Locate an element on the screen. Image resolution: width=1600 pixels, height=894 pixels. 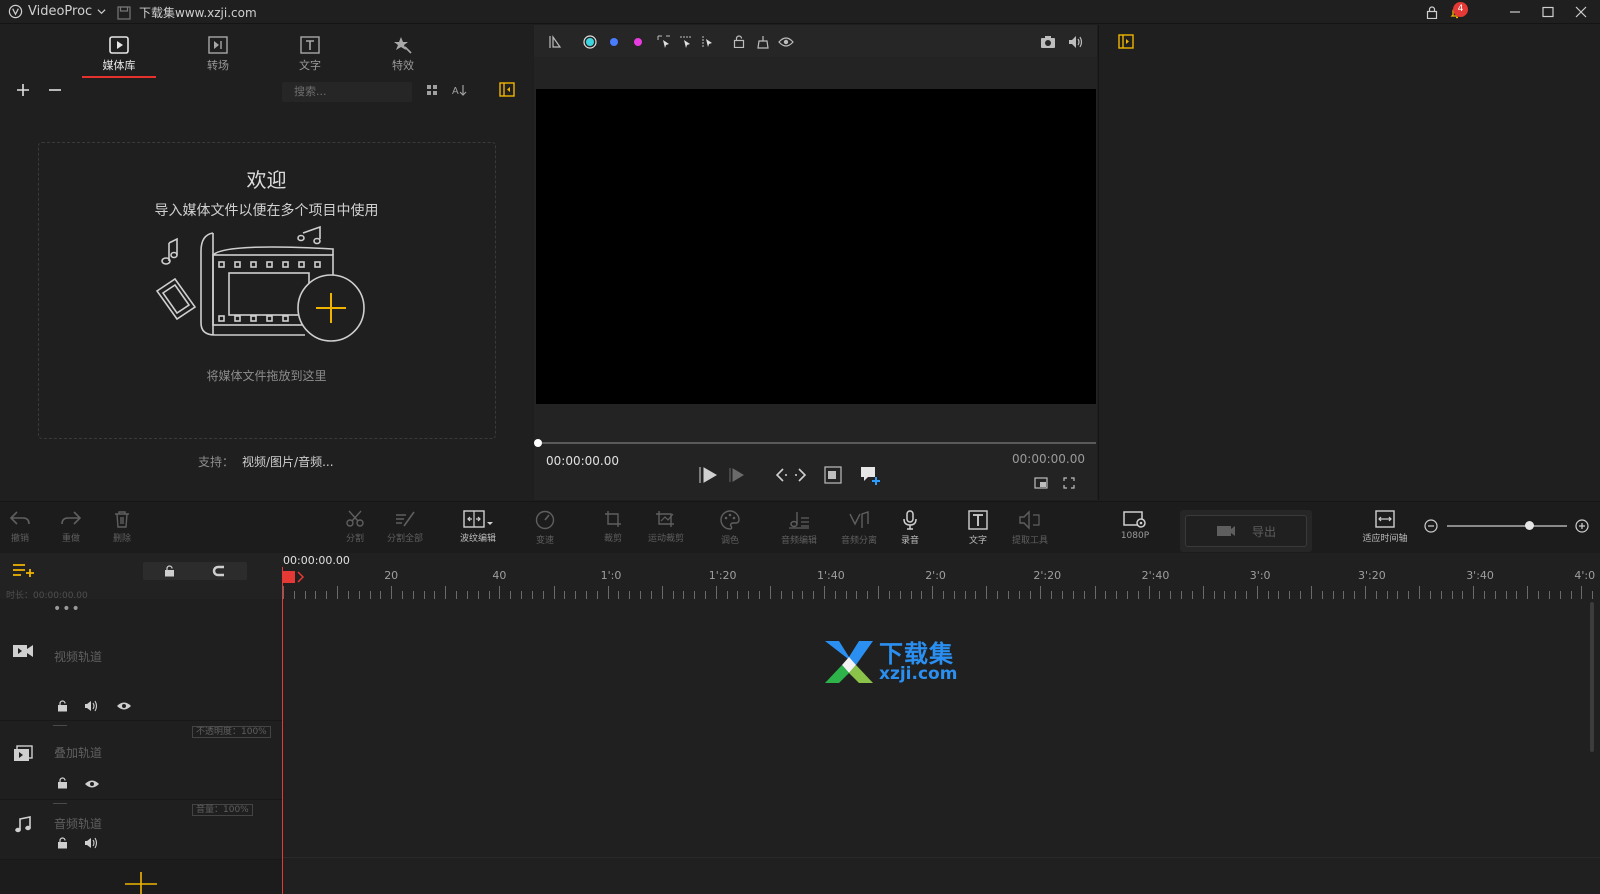
speed-button: 变速 is located at coordinates (545, 528).